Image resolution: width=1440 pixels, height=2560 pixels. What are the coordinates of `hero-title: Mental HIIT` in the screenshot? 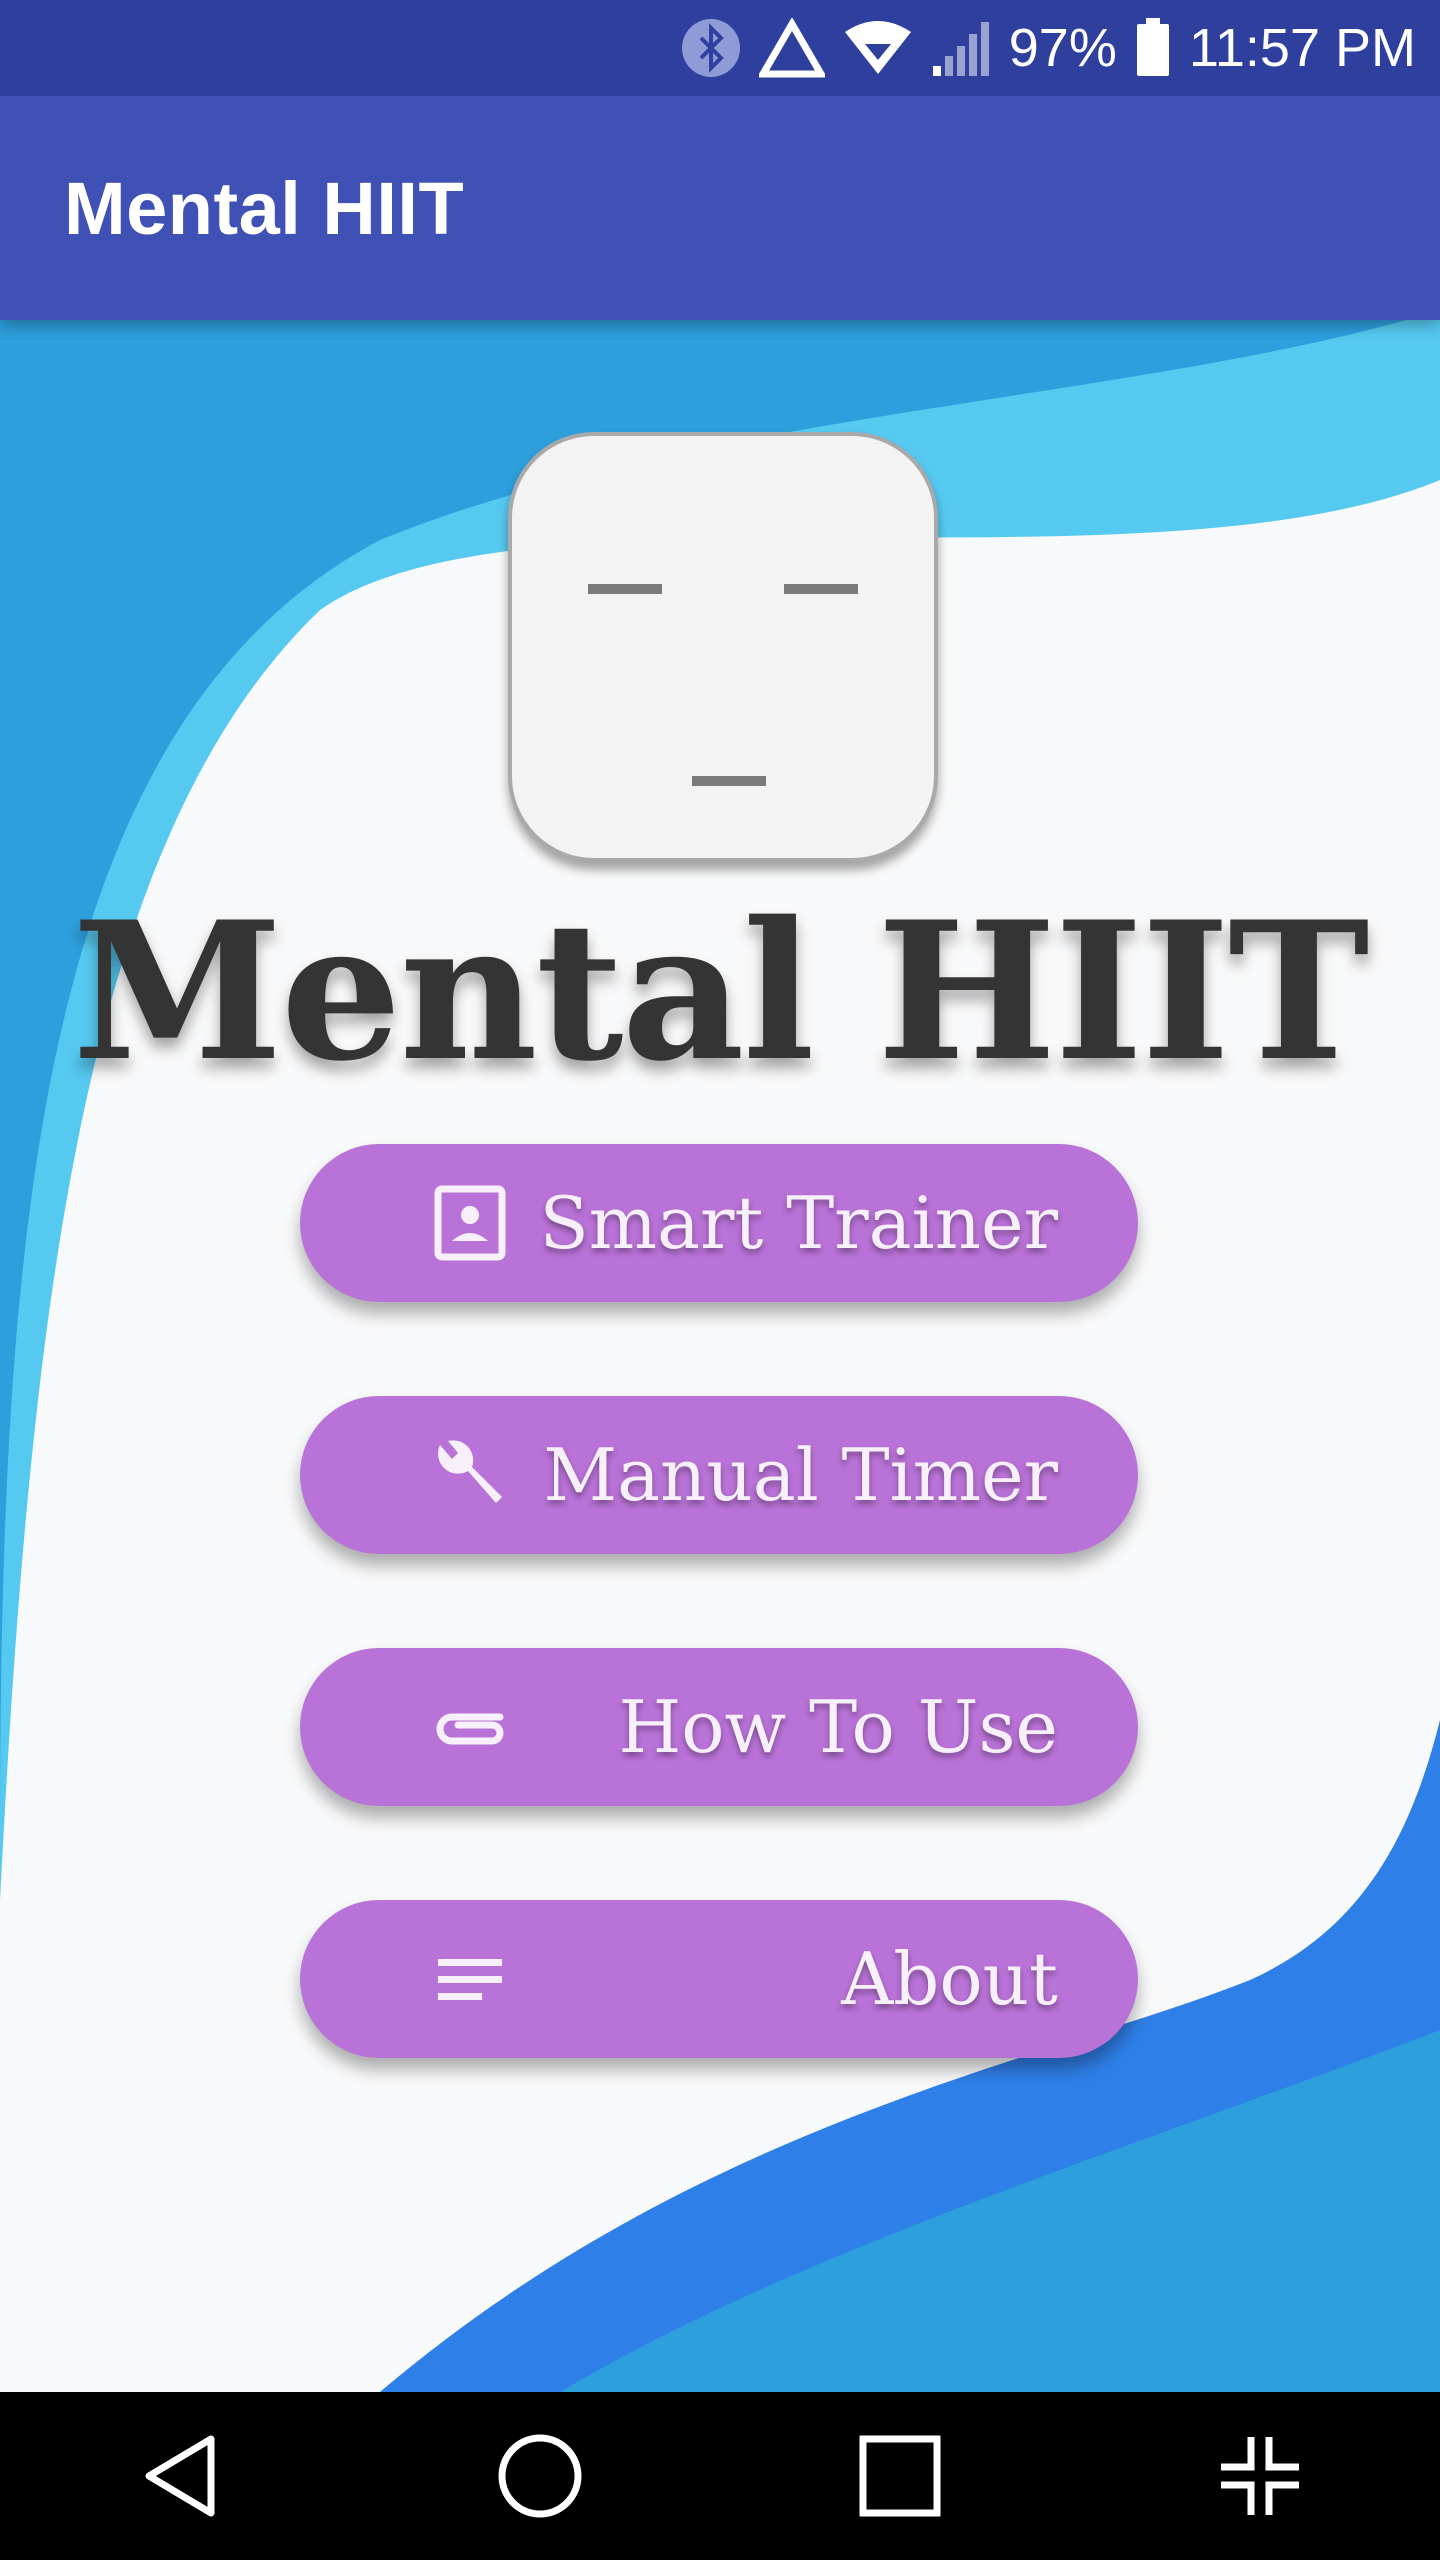 It's located at (720, 991).